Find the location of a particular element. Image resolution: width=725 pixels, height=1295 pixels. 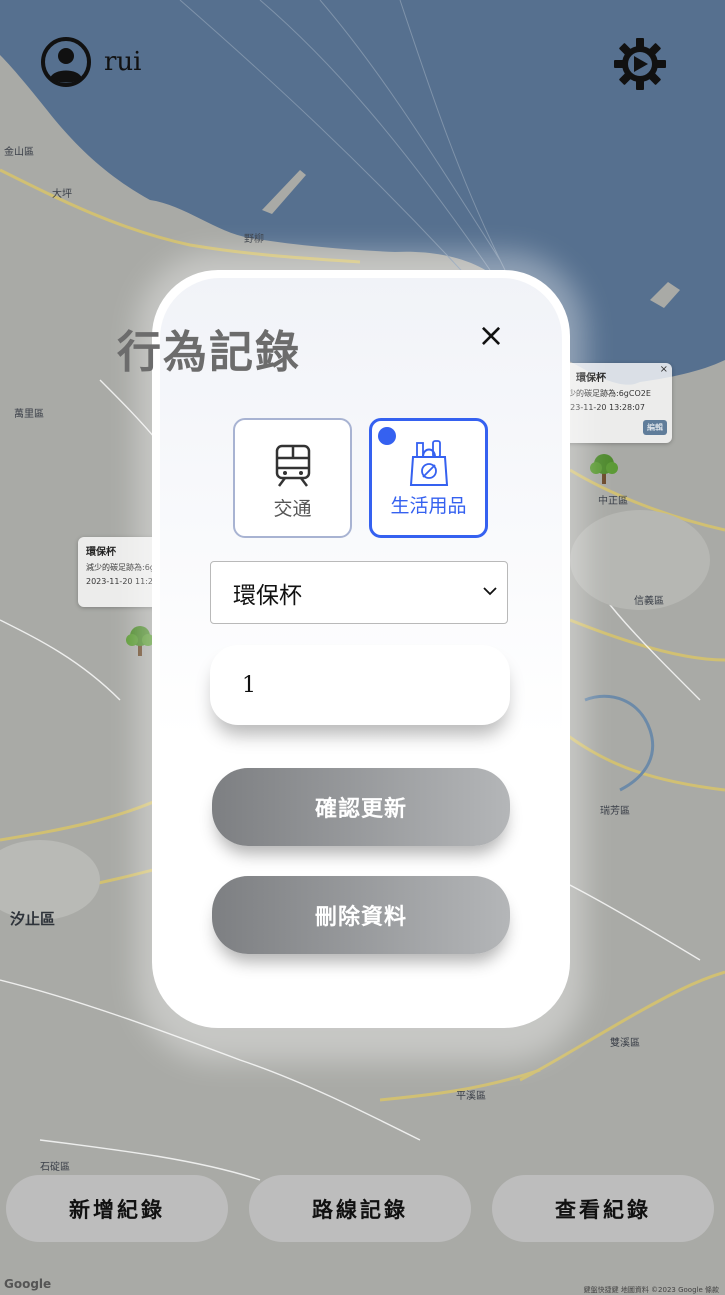

map-label: 石碇區 is located at coordinates (55, 1167).